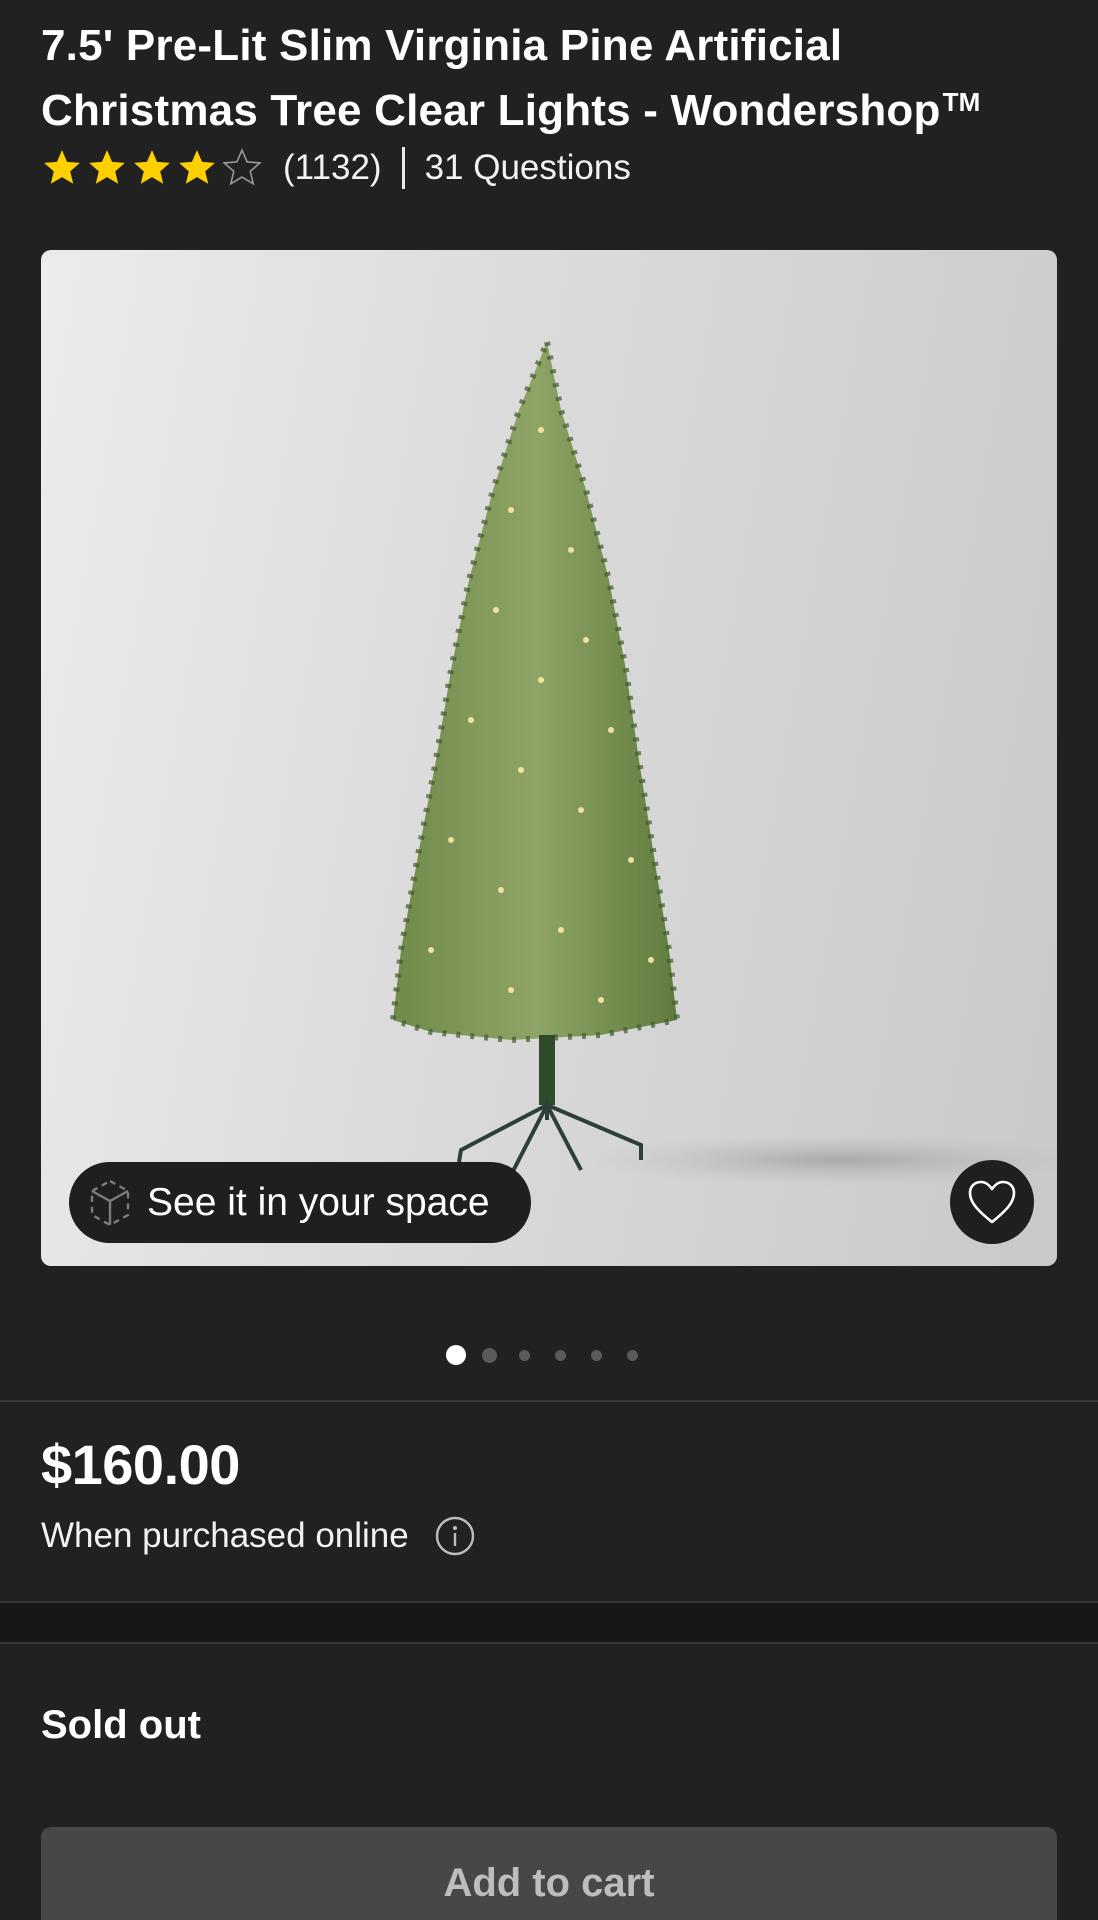 This screenshot has height=1920, width=1098. Describe the element at coordinates (332, 168) in the screenshot. I see `rating-count-link: (1132)` at that location.